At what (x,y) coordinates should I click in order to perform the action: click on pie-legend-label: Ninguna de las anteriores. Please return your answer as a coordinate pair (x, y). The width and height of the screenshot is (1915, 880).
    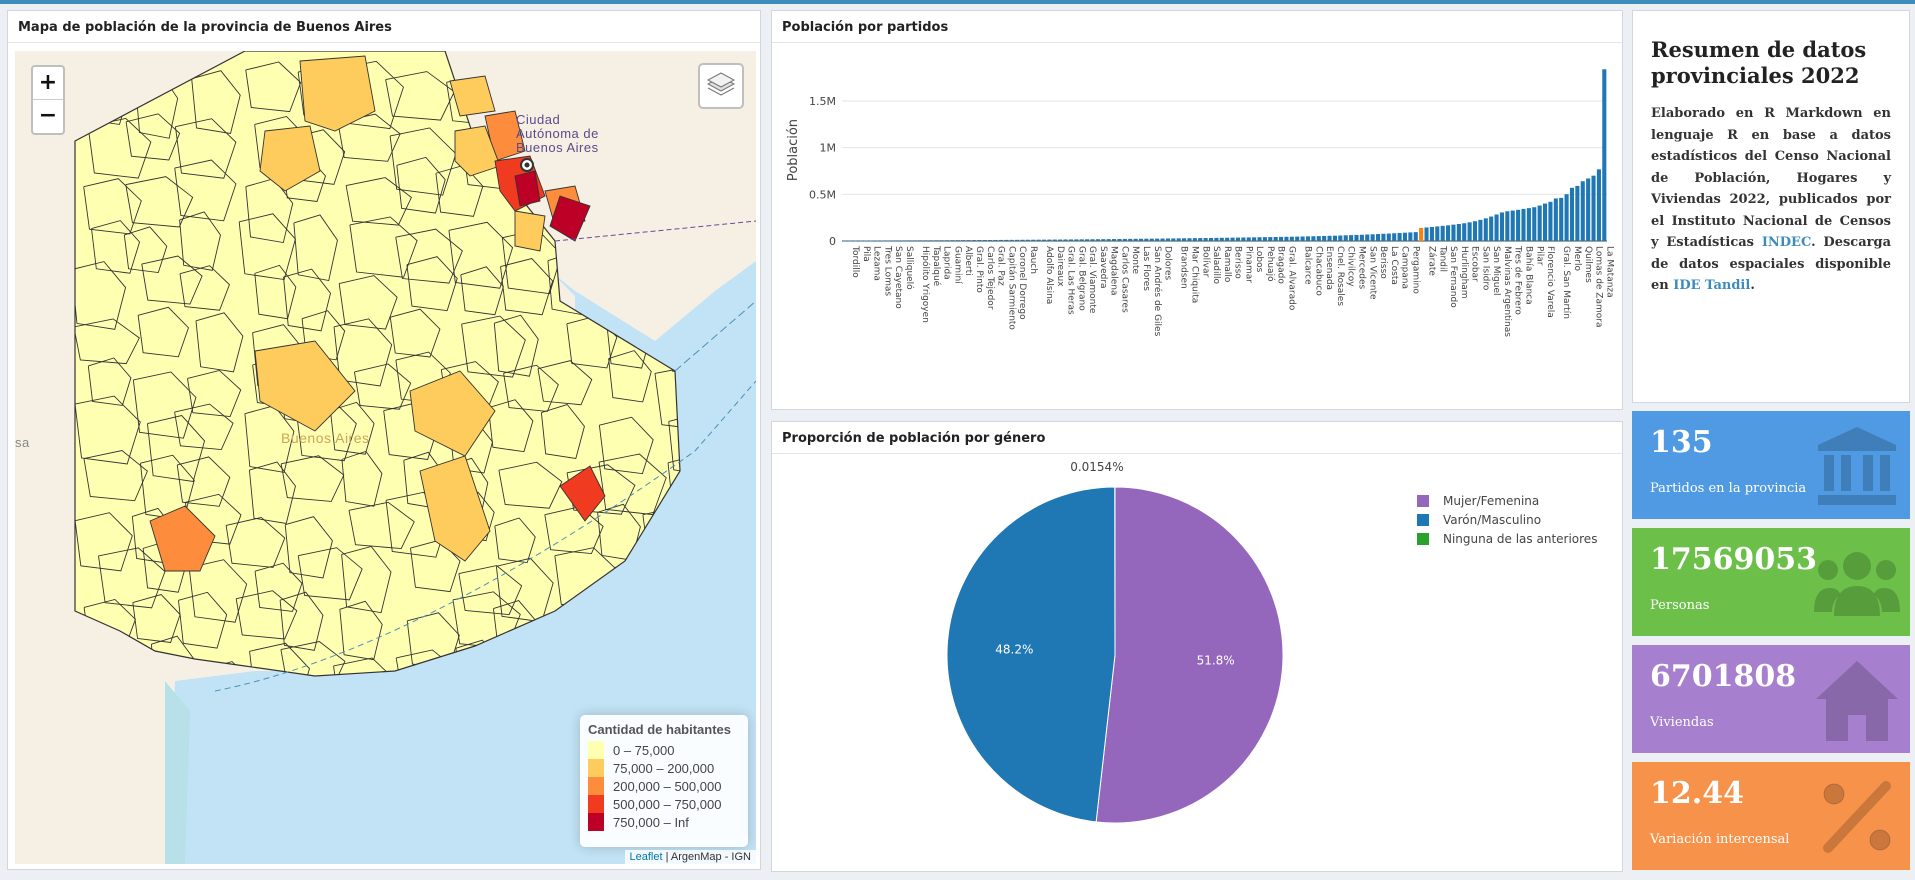
    Looking at the image, I should click on (1520, 539).